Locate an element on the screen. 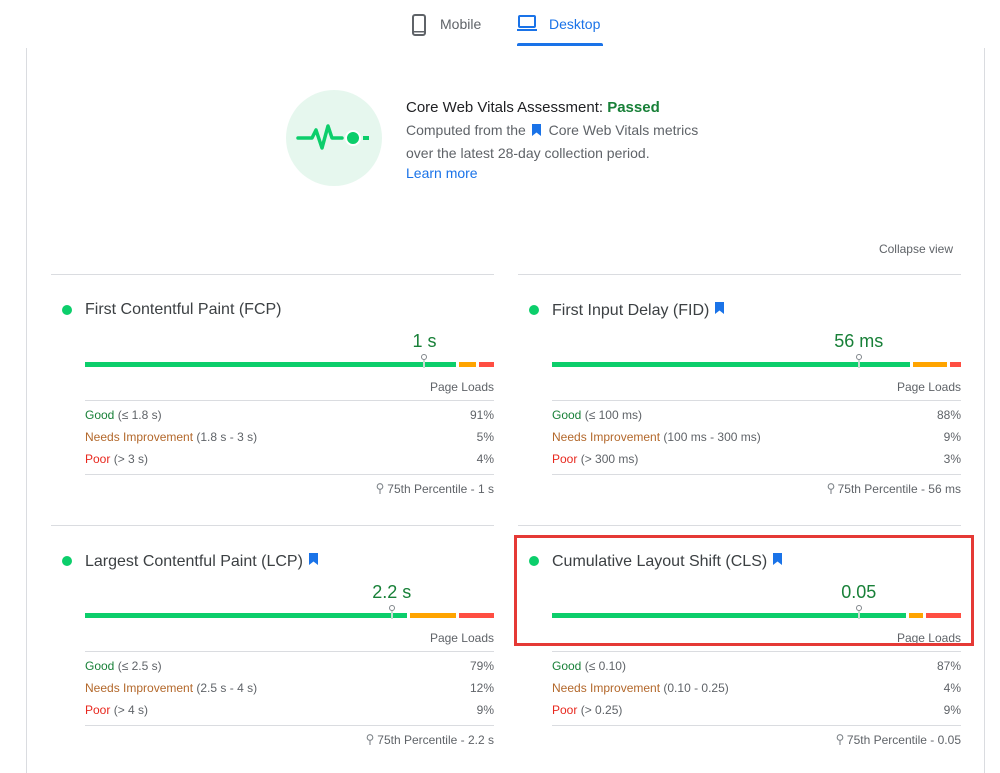 The image size is (1000, 773). assessment-title-text: Core Web Vitals Assessment: is located at coordinates (505, 107).